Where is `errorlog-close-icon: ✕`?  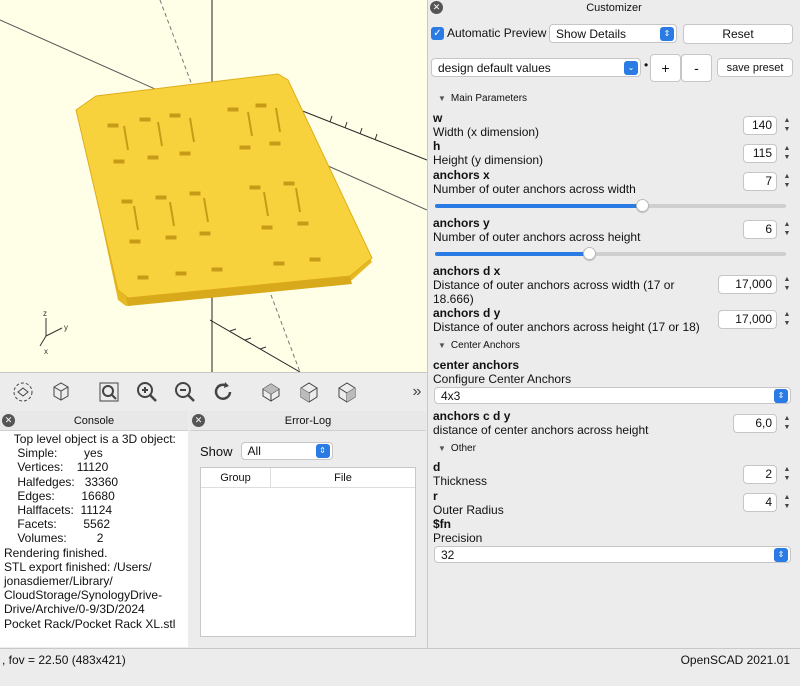 errorlog-close-icon: ✕ is located at coordinates (198, 420).